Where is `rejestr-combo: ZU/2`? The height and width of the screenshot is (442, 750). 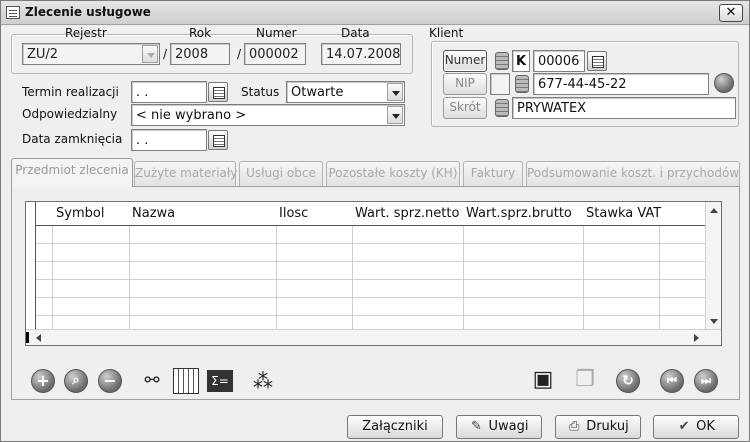 rejestr-combo: ZU/2 is located at coordinates (91, 54).